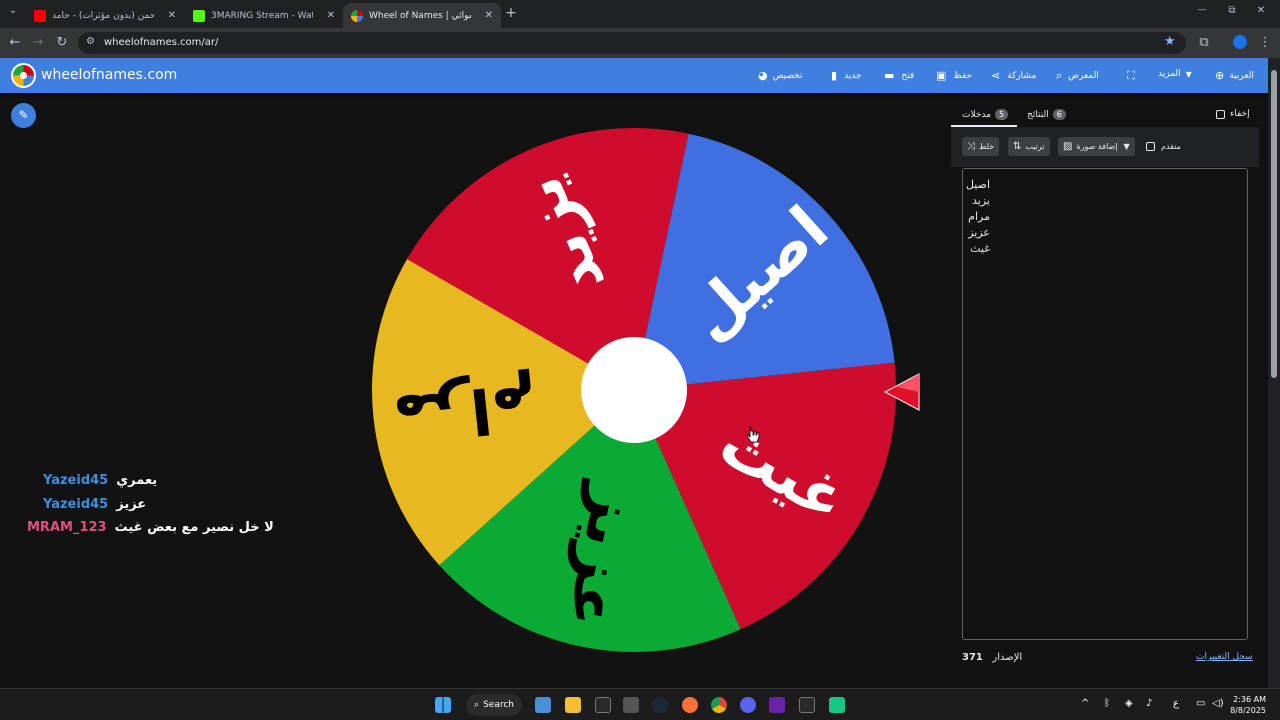 The image size is (1280, 720). What do you see at coordinates (131, 504) in the screenshot?
I see `chat-text: عزيز` at bounding box center [131, 504].